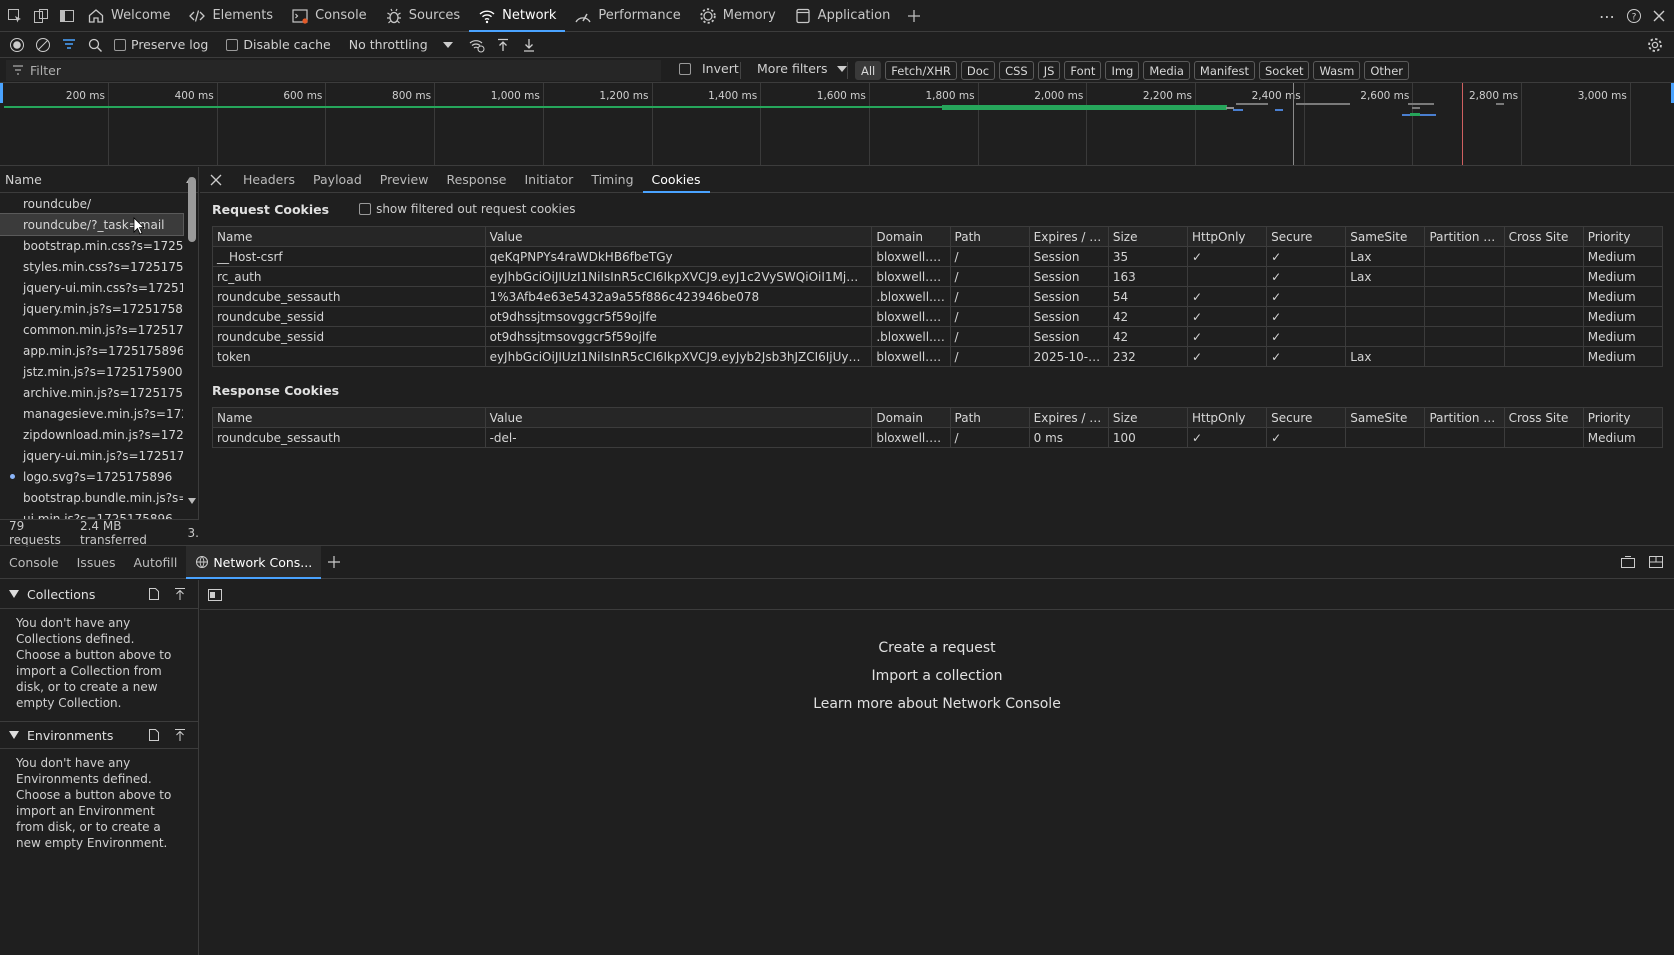 Image resolution: width=1674 pixels, height=955 pixels. What do you see at coordinates (937, 648) in the screenshot?
I see `create-request-link: Create a request` at bounding box center [937, 648].